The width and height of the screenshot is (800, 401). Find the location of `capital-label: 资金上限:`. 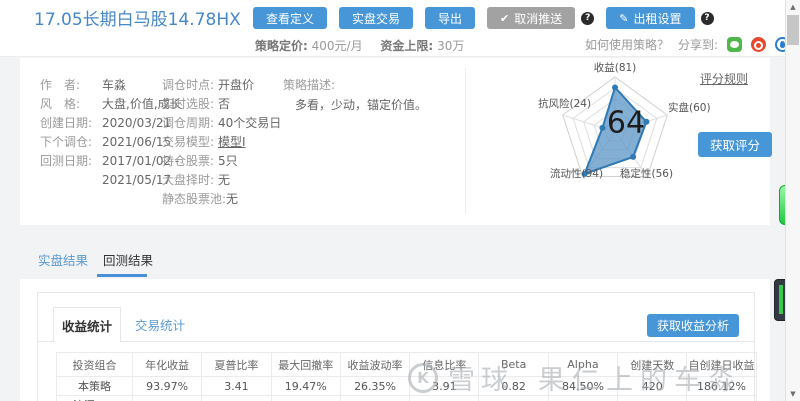

capital-label: 资金上限: is located at coordinates (407, 46).